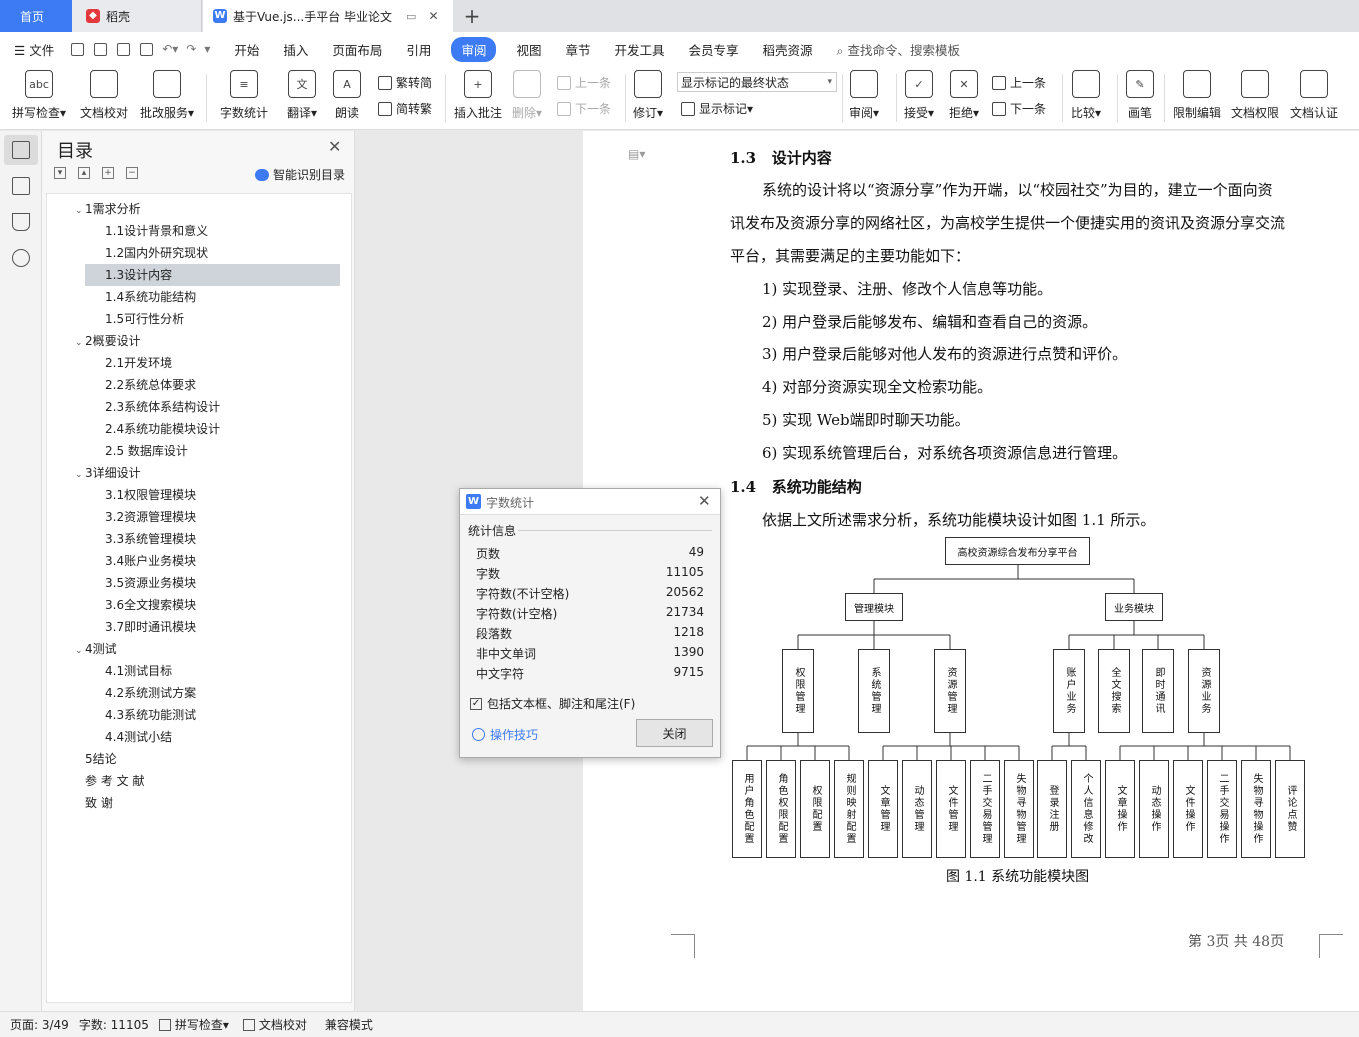  I want to click on menu-daoke: 稻壳资源, so click(788, 49).